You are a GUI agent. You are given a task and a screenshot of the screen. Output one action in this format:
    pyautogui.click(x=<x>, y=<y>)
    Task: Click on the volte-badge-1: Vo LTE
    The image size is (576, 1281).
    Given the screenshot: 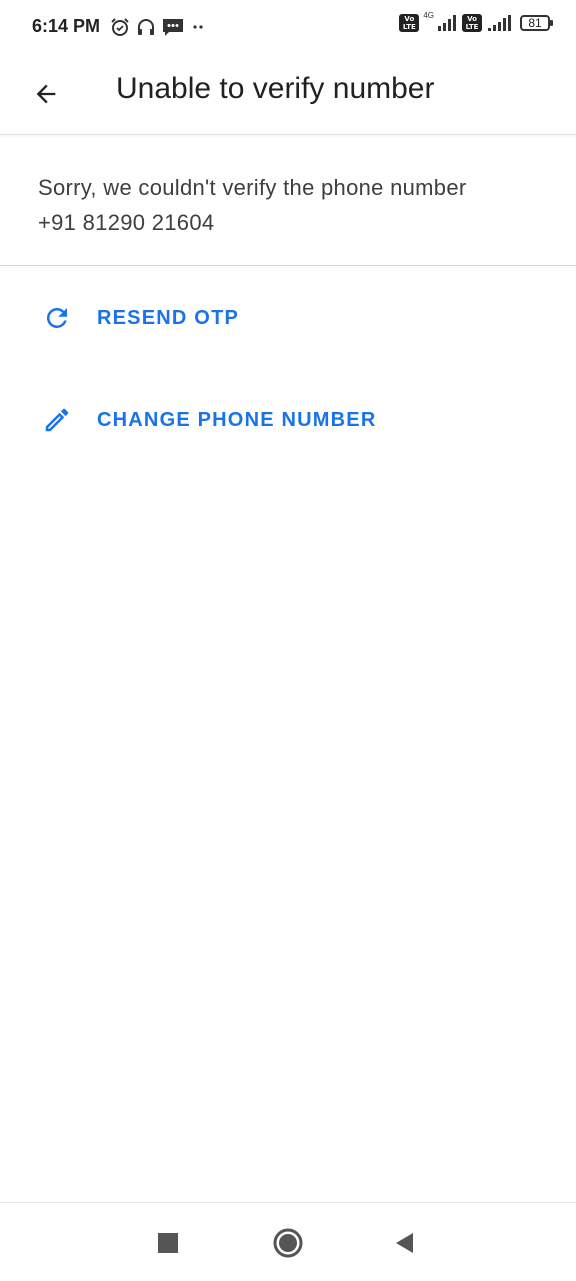 What is the action you would take?
    pyautogui.click(x=409, y=23)
    